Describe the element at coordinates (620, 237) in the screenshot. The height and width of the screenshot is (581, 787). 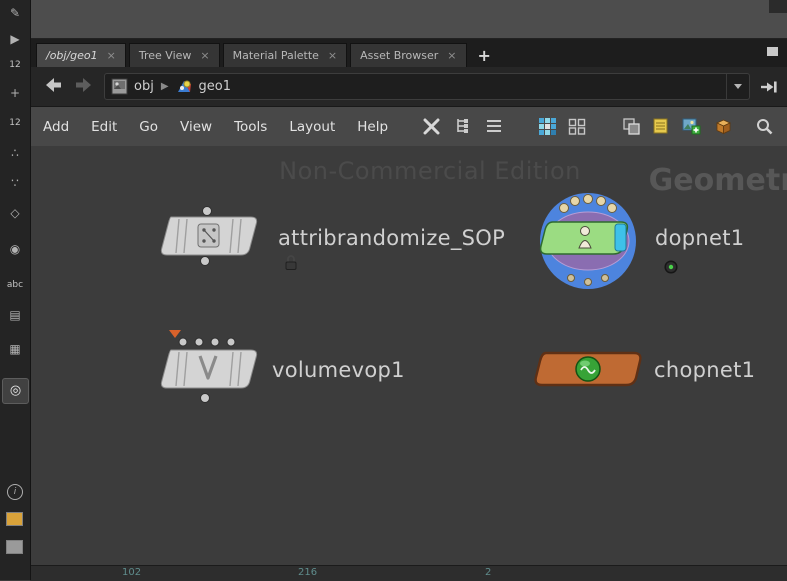
I see `display-flag` at that location.